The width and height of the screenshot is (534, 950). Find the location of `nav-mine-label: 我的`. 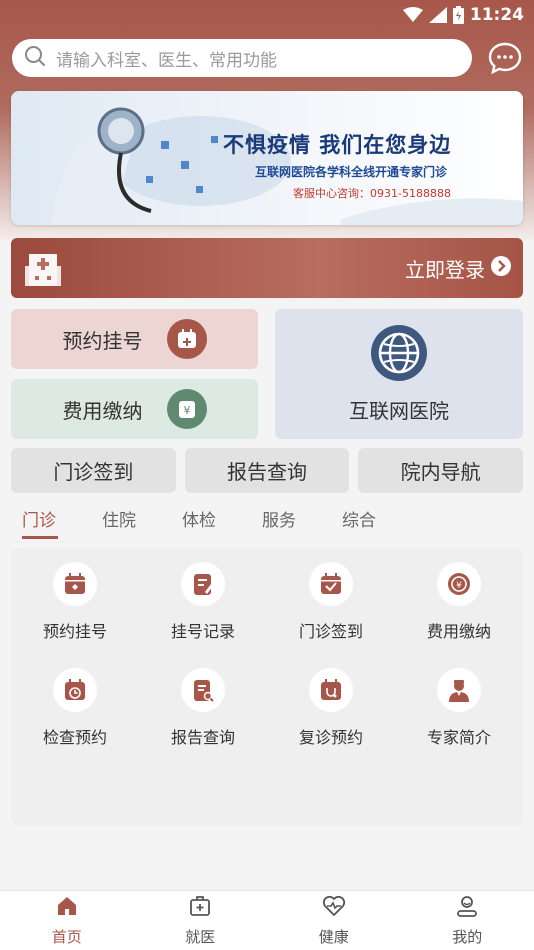

nav-mine-label: 我的 is located at coordinates (467, 937).